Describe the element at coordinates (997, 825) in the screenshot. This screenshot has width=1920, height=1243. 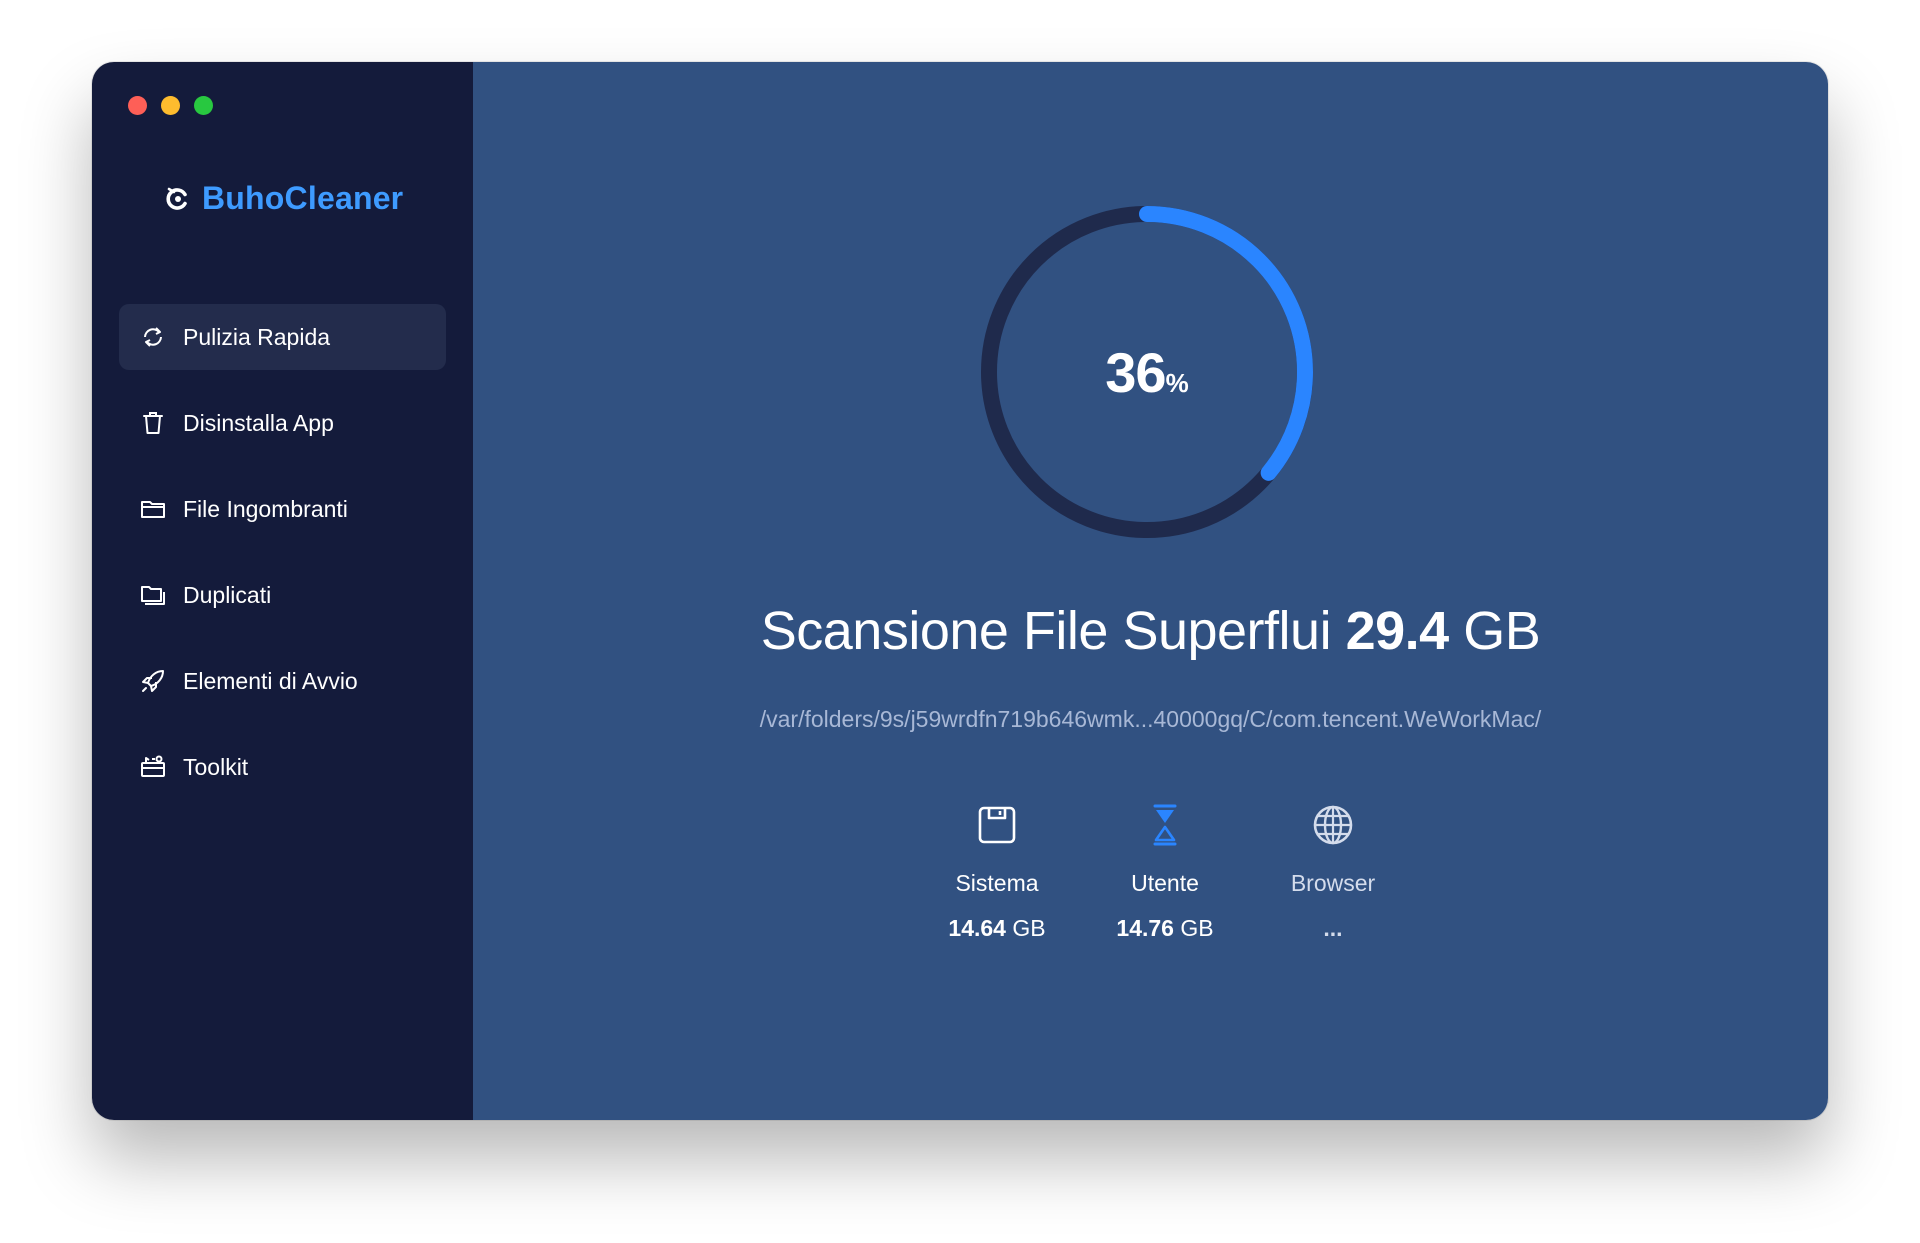
I see `disk-icon` at that location.